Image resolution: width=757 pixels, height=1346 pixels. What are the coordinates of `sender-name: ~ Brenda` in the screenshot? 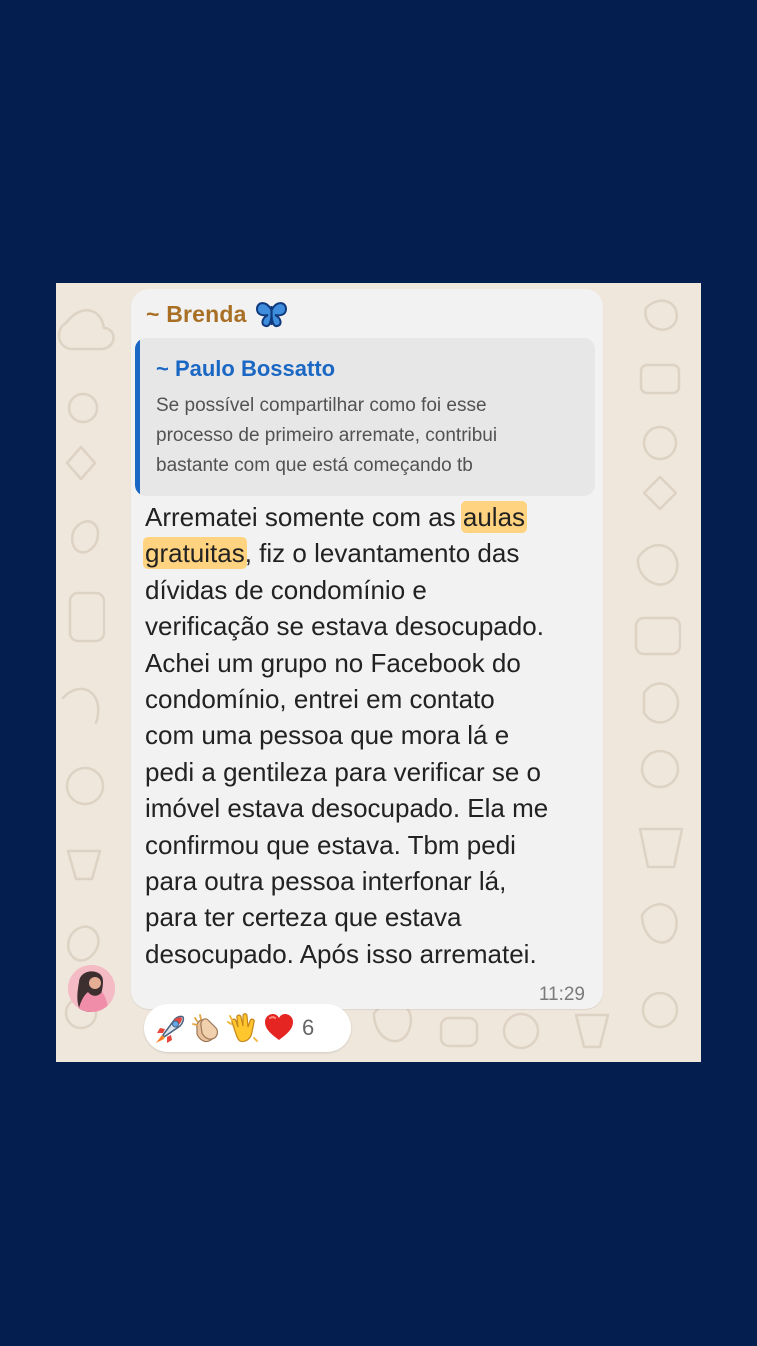 It's located at (216, 314).